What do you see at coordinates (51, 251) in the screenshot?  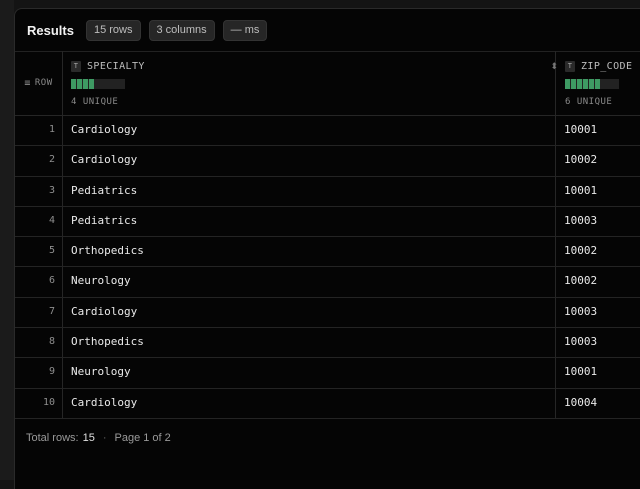 I see `row-number: 5` at bounding box center [51, 251].